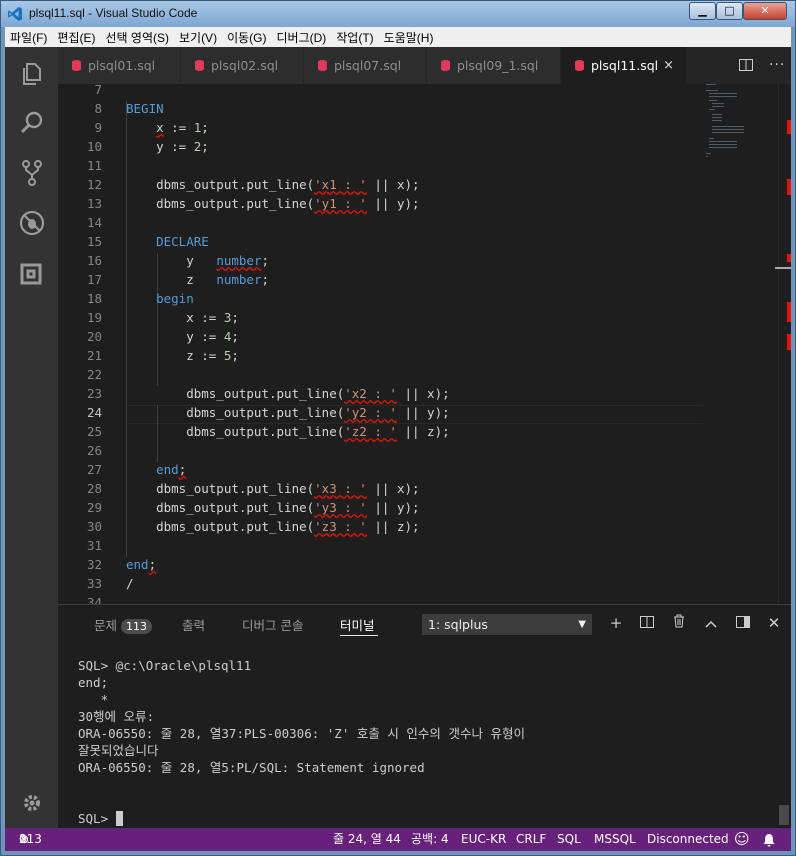  I want to click on active-tab-underline, so click(359, 635).